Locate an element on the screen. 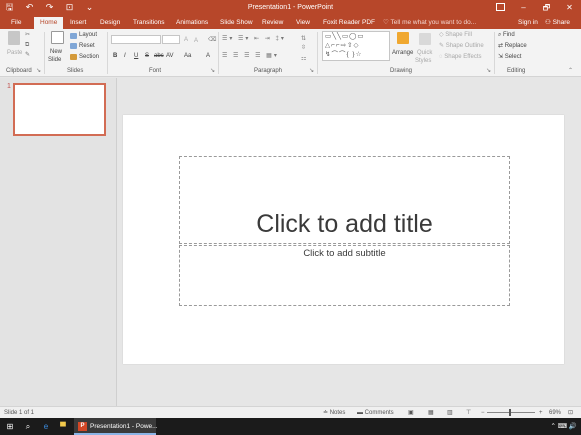 This screenshot has height=435, width=581. tab-animations: Animations is located at coordinates (192, 23).